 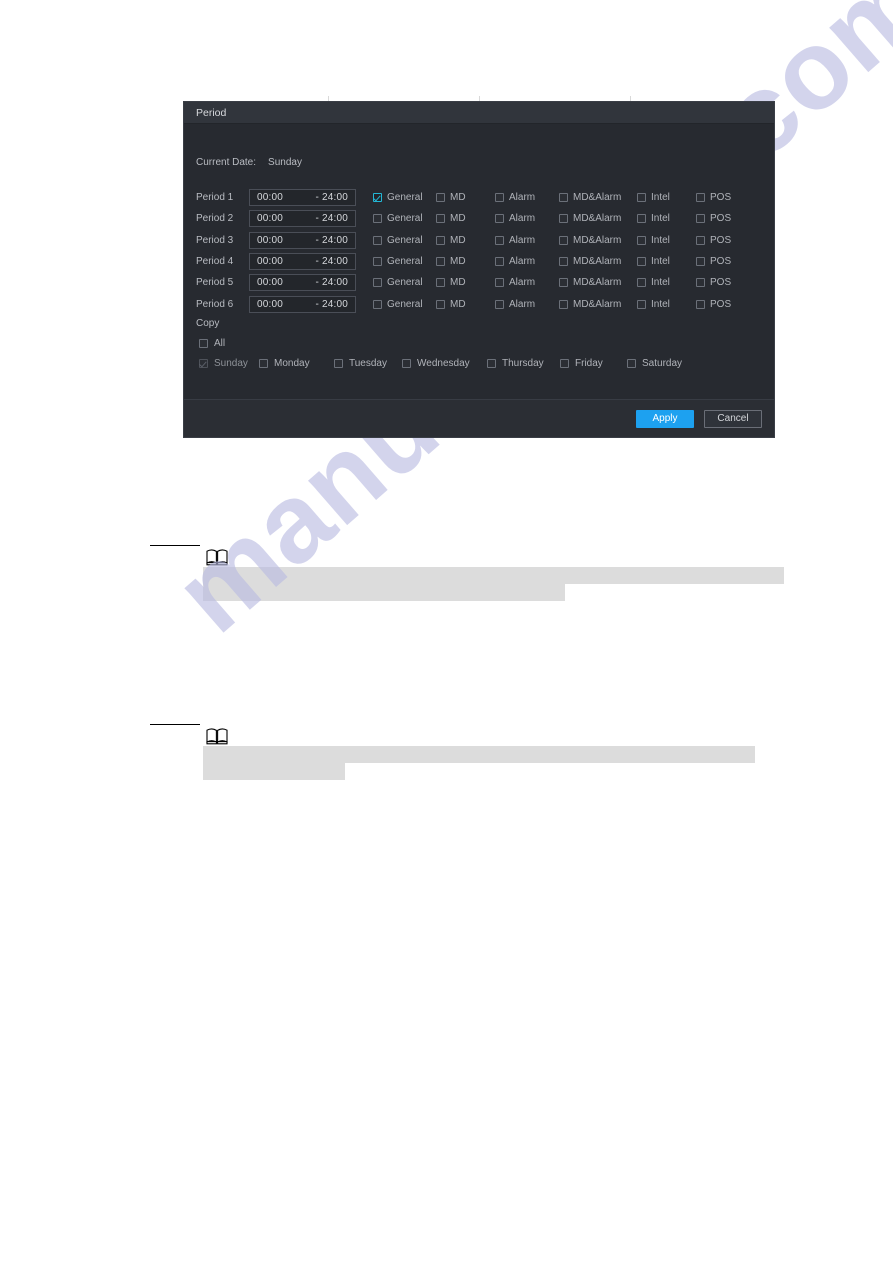 I want to click on copy-all-row: All, so click(x=212, y=343).